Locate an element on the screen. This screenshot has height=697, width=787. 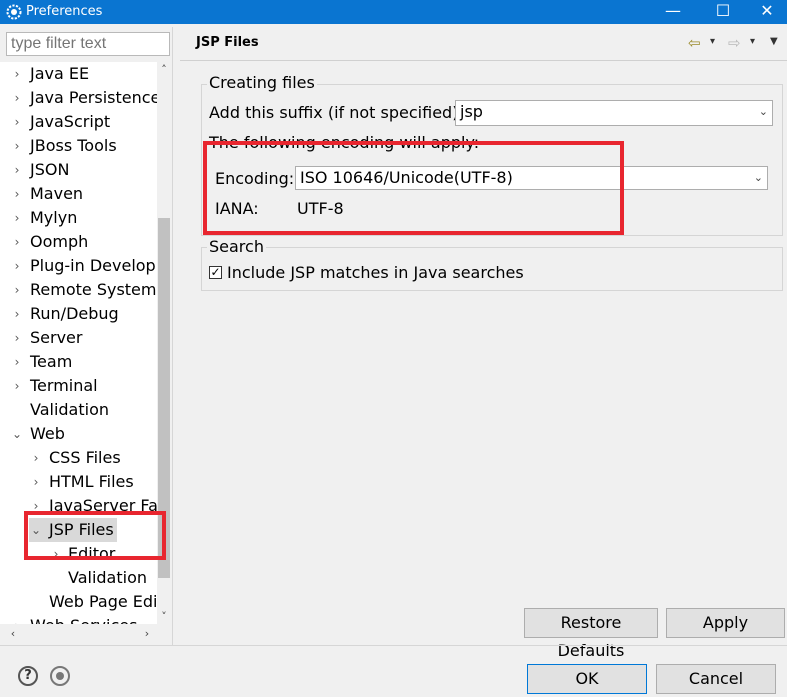
tree-item-javascript: › JavaScript is located at coordinates (78, 122).